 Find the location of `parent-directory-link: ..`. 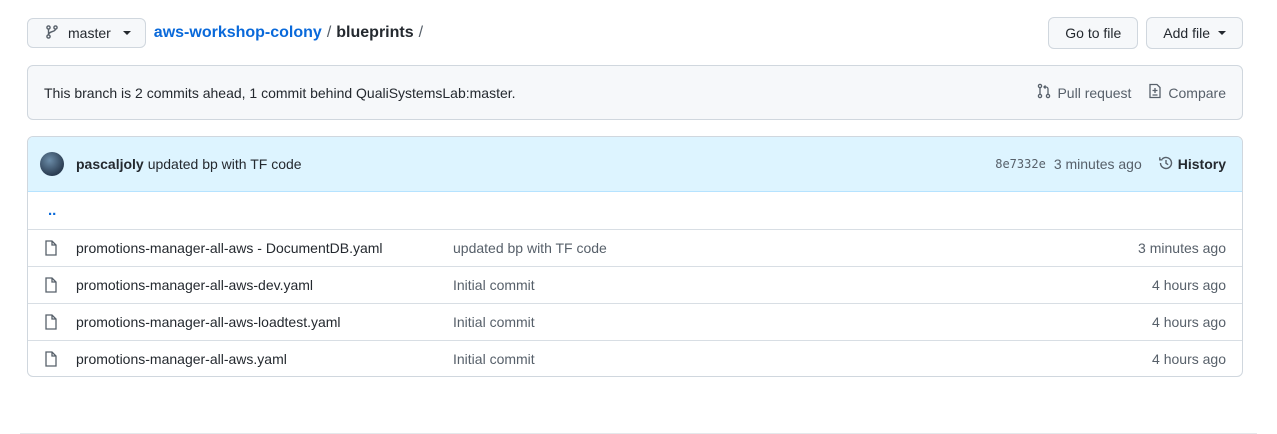

parent-directory-link: .. is located at coordinates (50, 210).